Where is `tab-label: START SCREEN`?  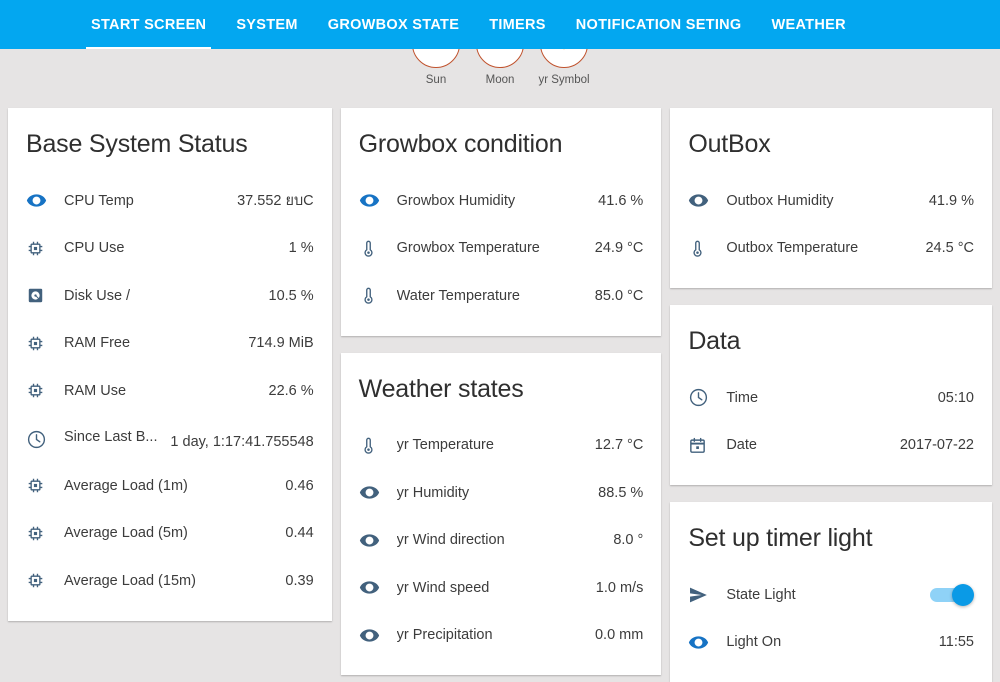
tab-label: START SCREEN is located at coordinates (149, 24).